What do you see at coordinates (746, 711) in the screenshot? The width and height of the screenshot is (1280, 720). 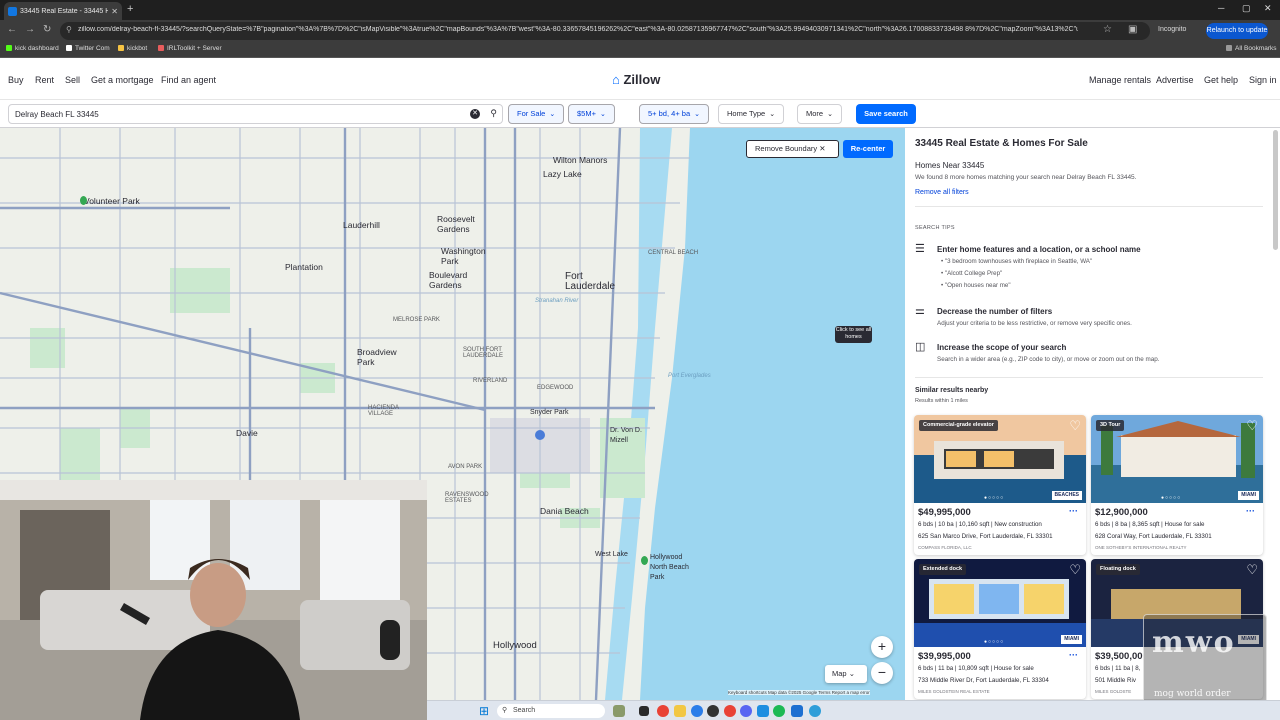 I see `discord-icon` at bounding box center [746, 711].